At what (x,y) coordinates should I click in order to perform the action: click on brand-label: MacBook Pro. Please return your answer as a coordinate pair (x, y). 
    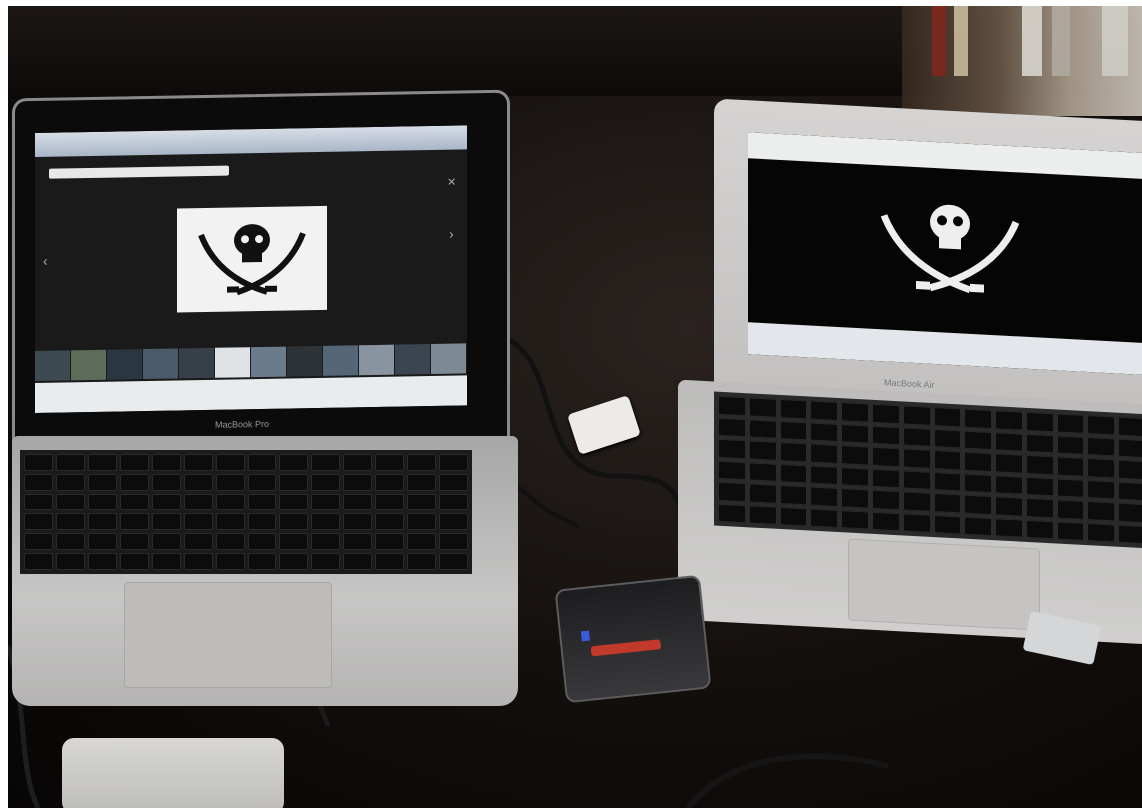
    Looking at the image, I should click on (242, 424).